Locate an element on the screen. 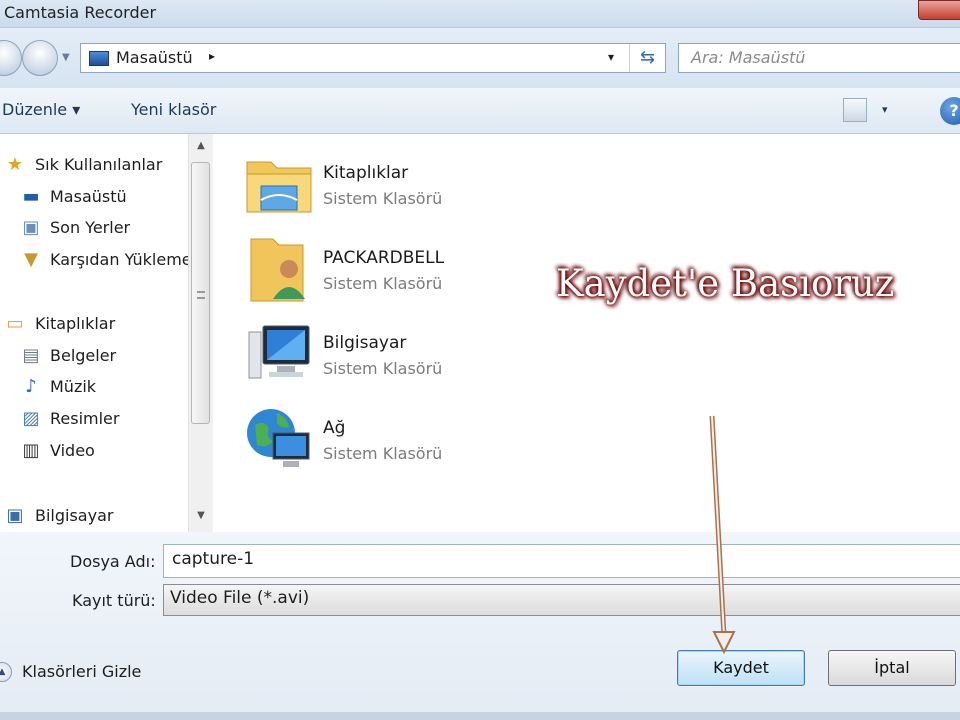  scroll-grip-icon is located at coordinates (201, 295).